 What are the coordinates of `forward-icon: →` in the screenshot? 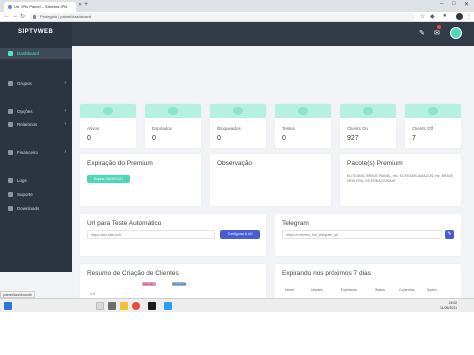 It's located at (15, 16).